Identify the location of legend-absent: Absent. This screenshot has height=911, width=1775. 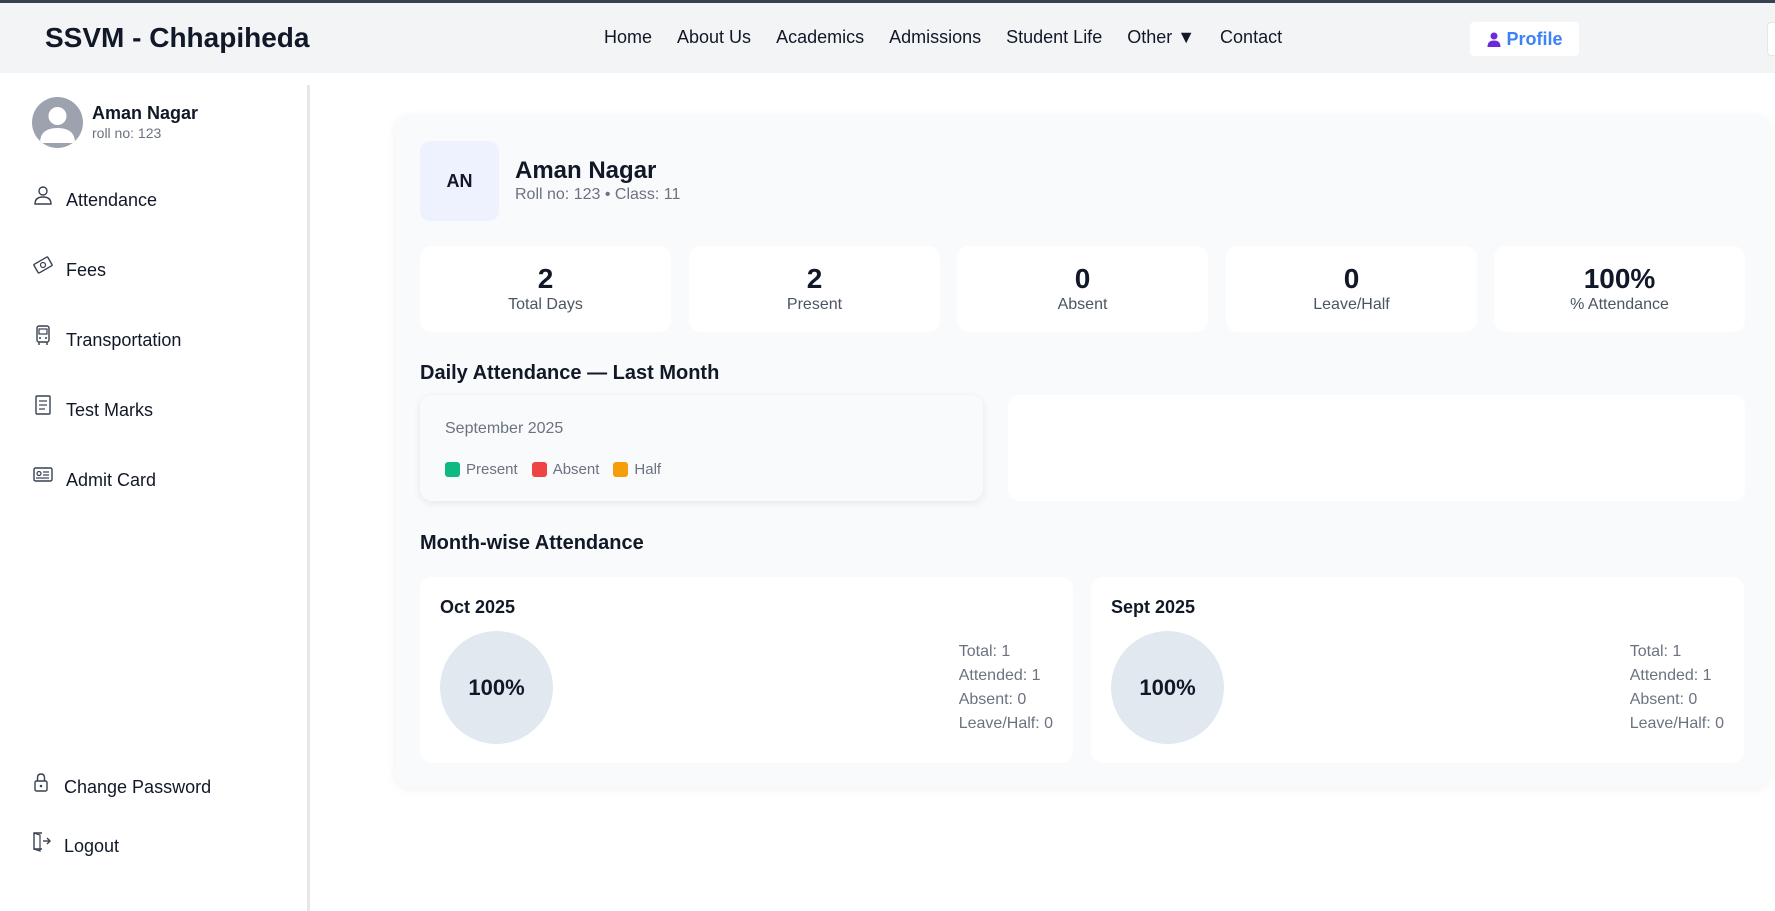
(565, 469).